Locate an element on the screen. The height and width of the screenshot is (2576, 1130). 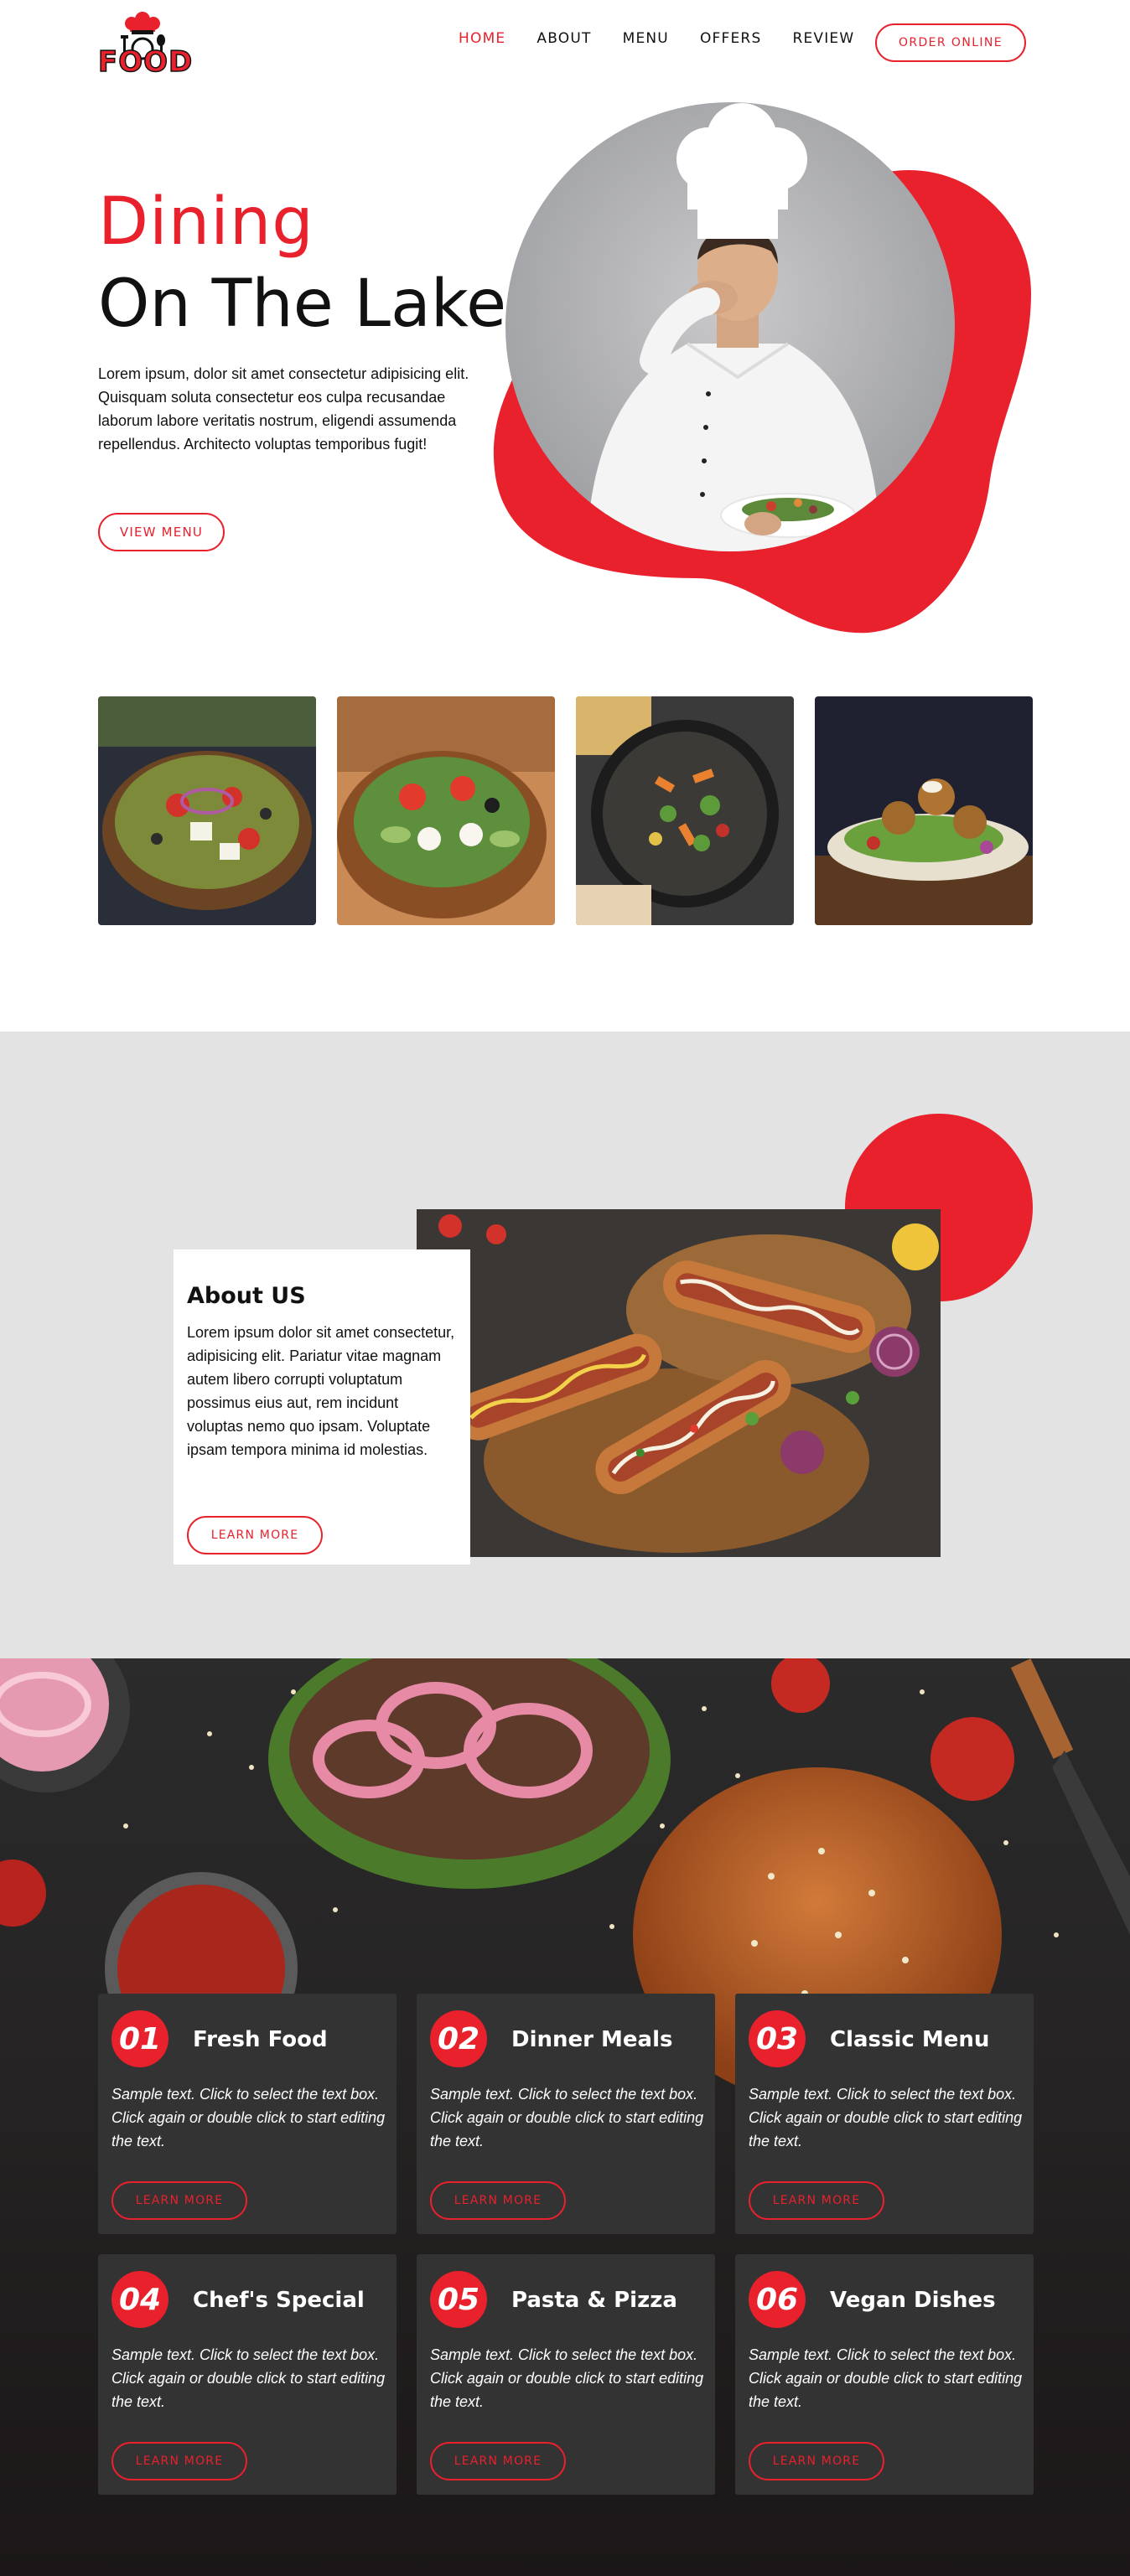
food-logo: FOOD is located at coordinates (145, 46).